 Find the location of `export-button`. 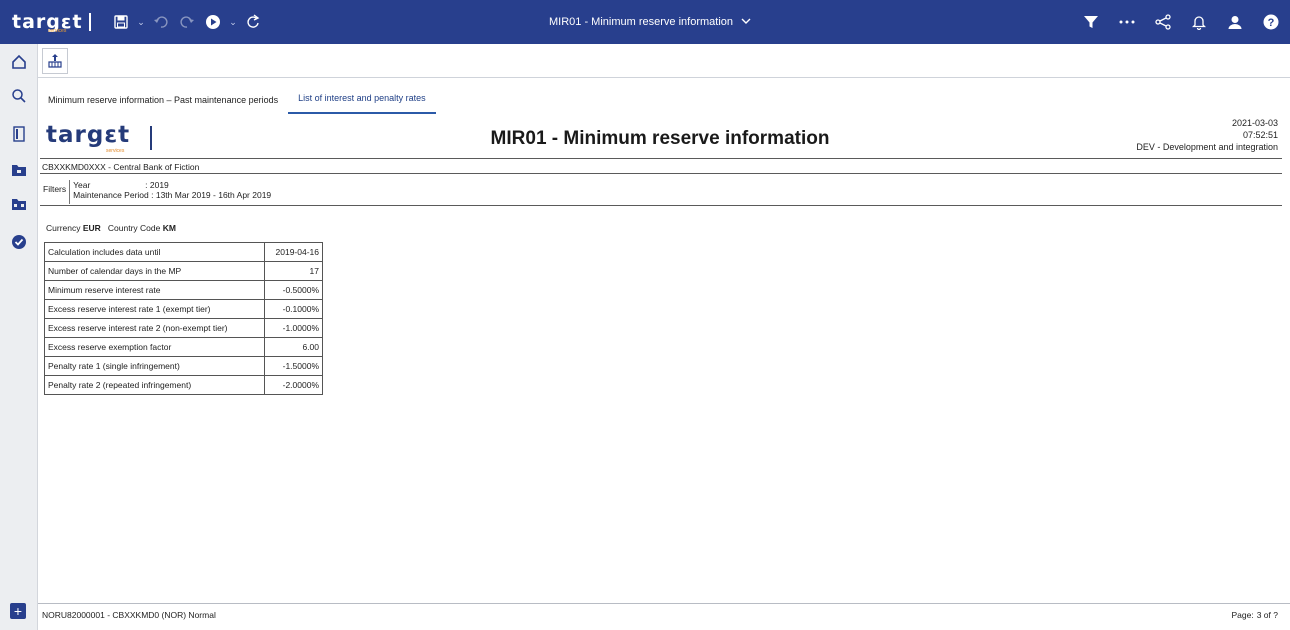

export-button is located at coordinates (55, 61).